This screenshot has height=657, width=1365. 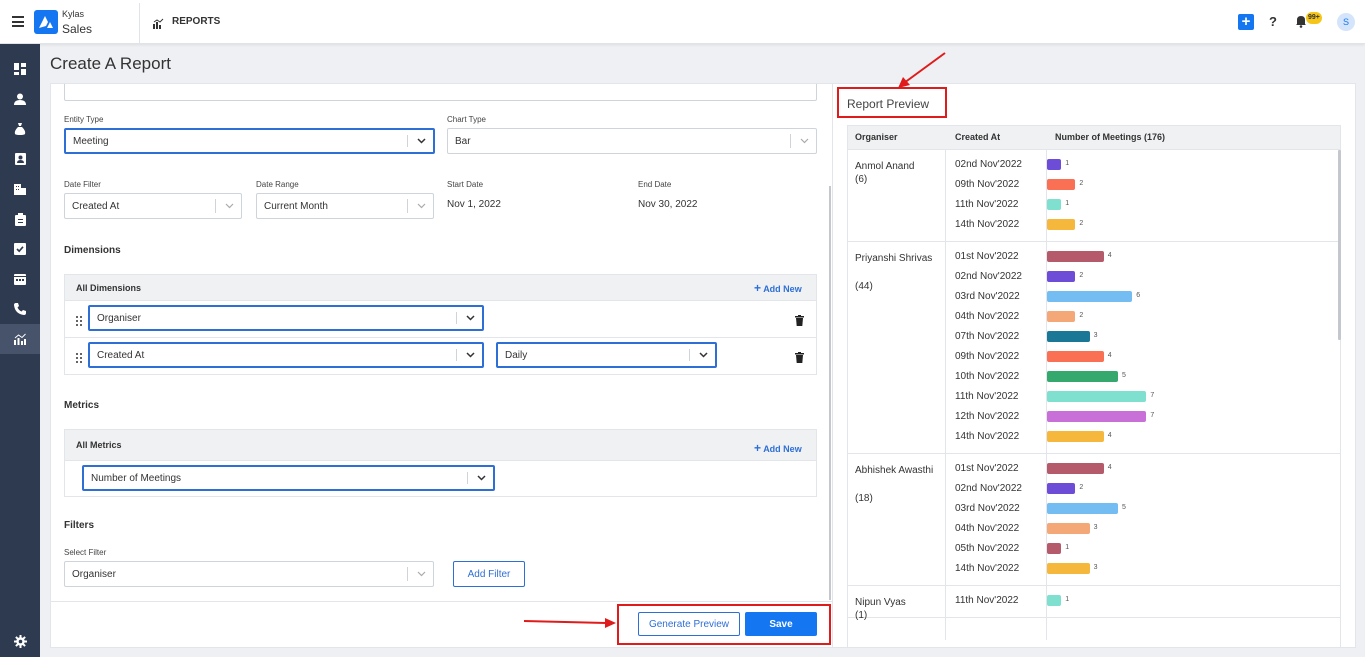 I want to click on gear-icon, so click(x=20, y=641).